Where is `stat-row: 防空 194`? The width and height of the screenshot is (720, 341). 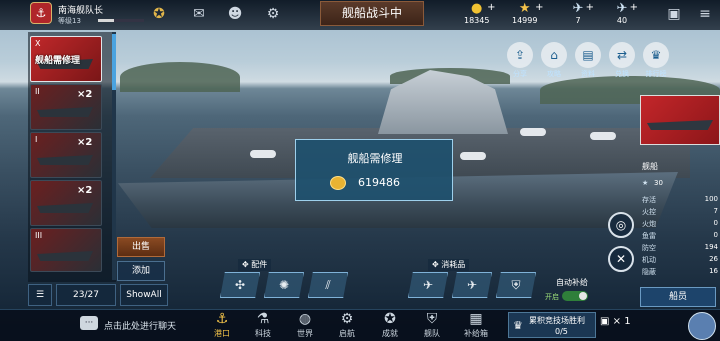
stat-row: 防空 194 is located at coordinates (680, 247).